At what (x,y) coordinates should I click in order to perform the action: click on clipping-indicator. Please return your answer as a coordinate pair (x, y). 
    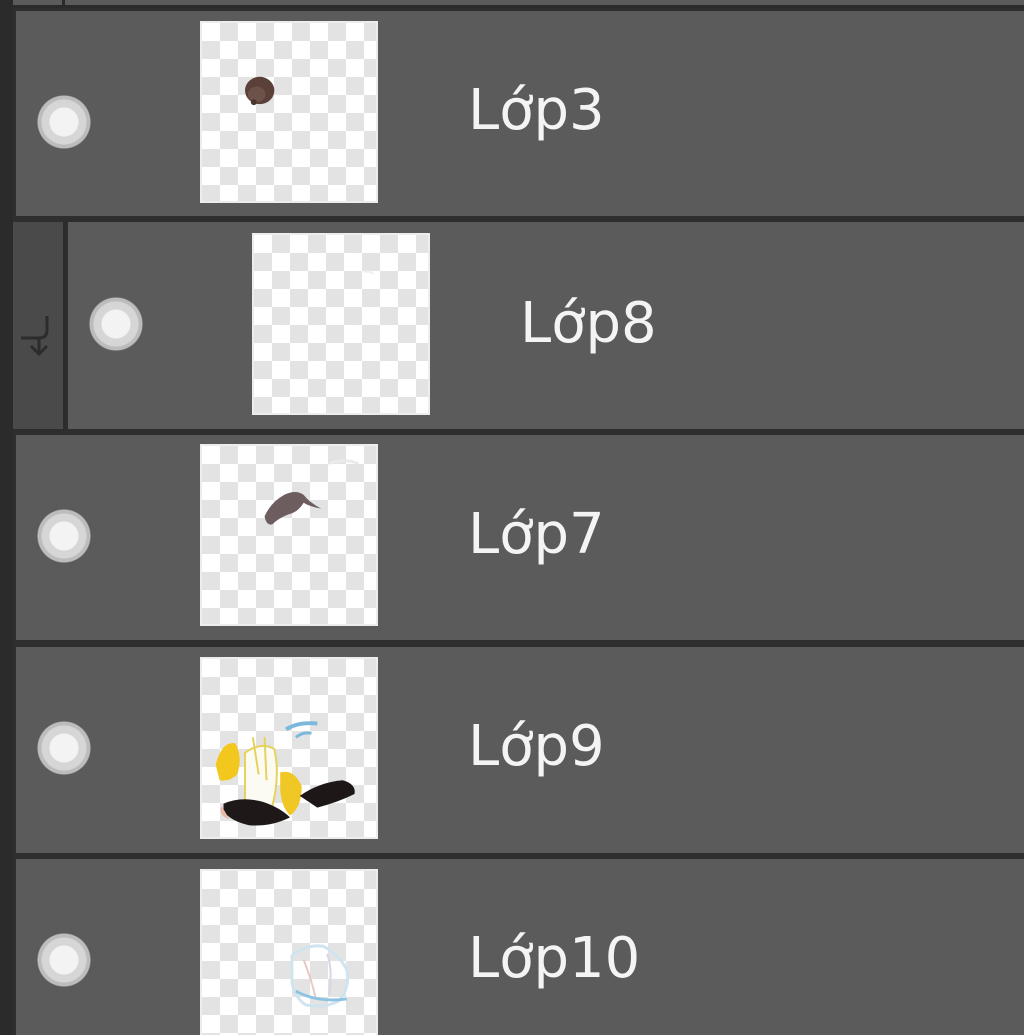
    Looking at the image, I should click on (39, 325).